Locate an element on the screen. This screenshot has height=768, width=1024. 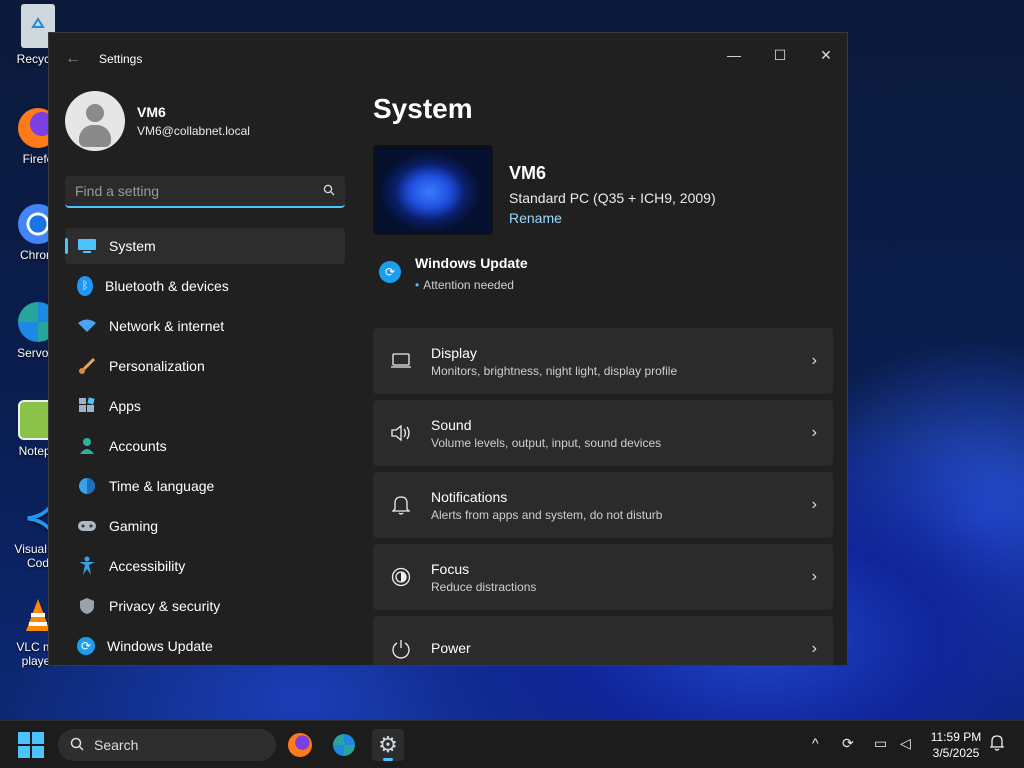
taskbar-firefox is located at coordinates (300, 745).